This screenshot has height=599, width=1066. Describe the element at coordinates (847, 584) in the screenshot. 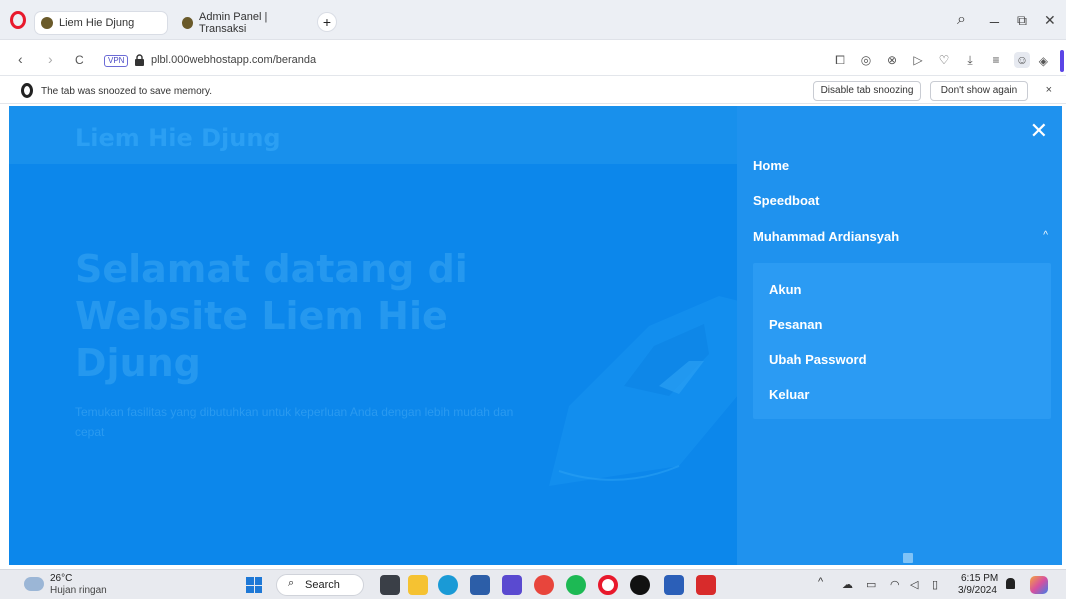

I see `onedrive-icon: ☁` at that location.